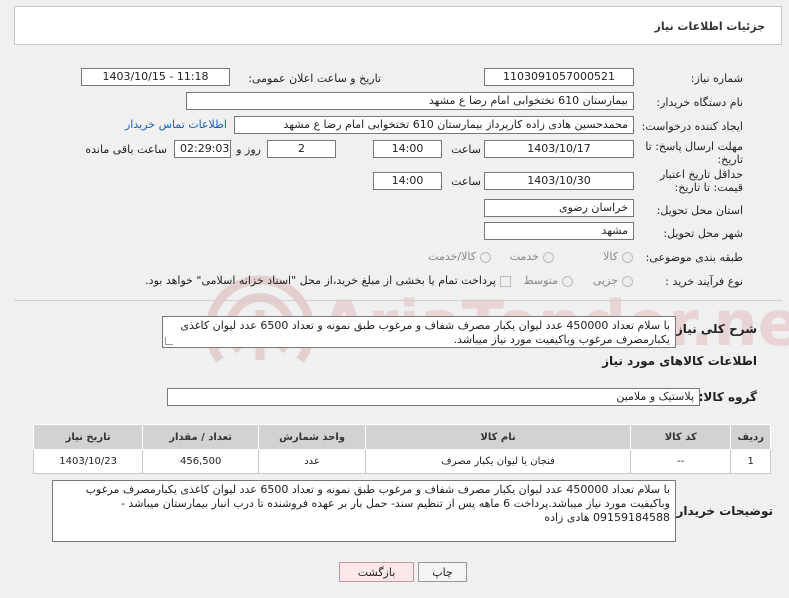  What do you see at coordinates (498, 437) in the screenshot?
I see `col-header-goods-name: نام کالا` at bounding box center [498, 437].